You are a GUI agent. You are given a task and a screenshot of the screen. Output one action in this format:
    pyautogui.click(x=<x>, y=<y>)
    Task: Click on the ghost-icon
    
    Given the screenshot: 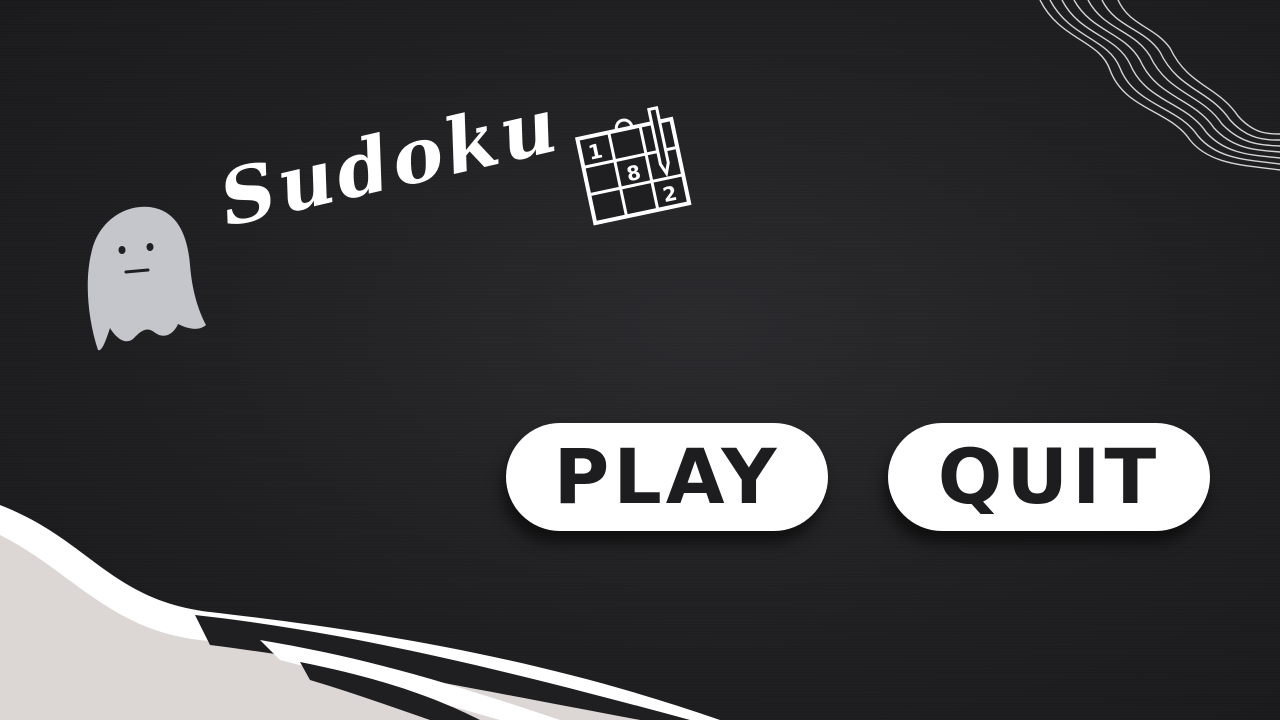 What is the action you would take?
    pyautogui.click(x=146, y=278)
    